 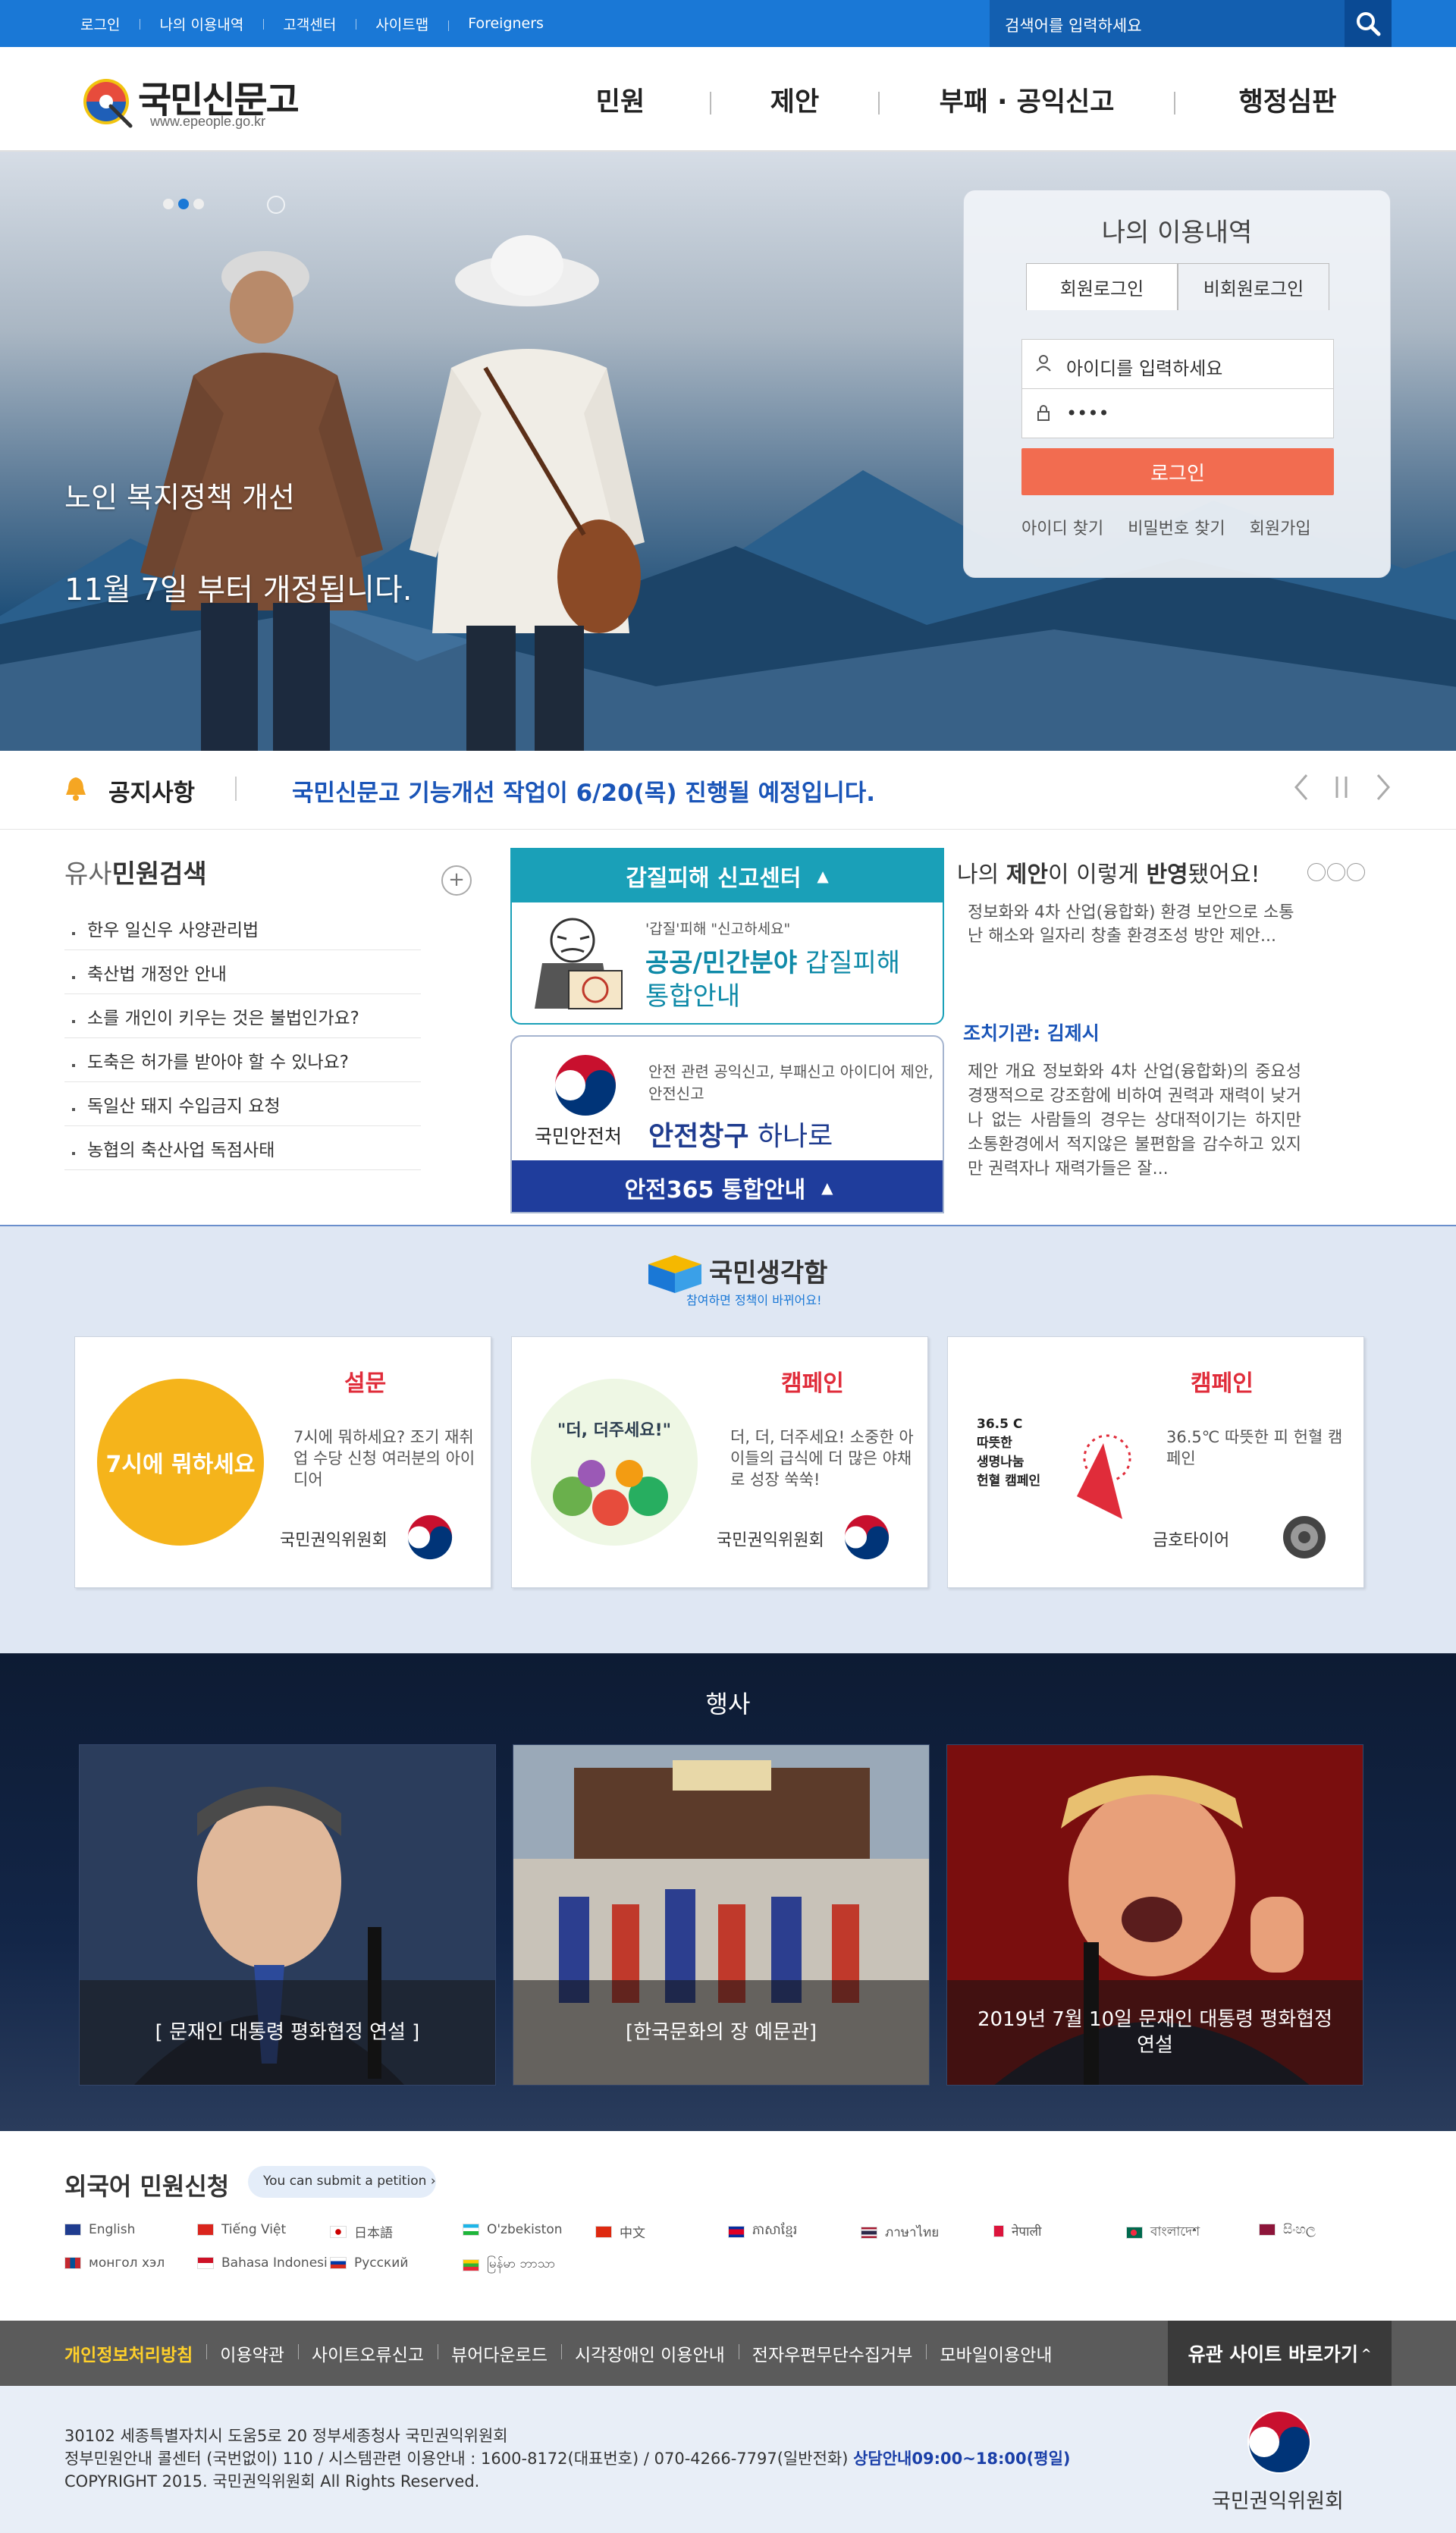 What do you see at coordinates (402, 24) in the screenshot?
I see `sitemap-link: 사이트맵` at bounding box center [402, 24].